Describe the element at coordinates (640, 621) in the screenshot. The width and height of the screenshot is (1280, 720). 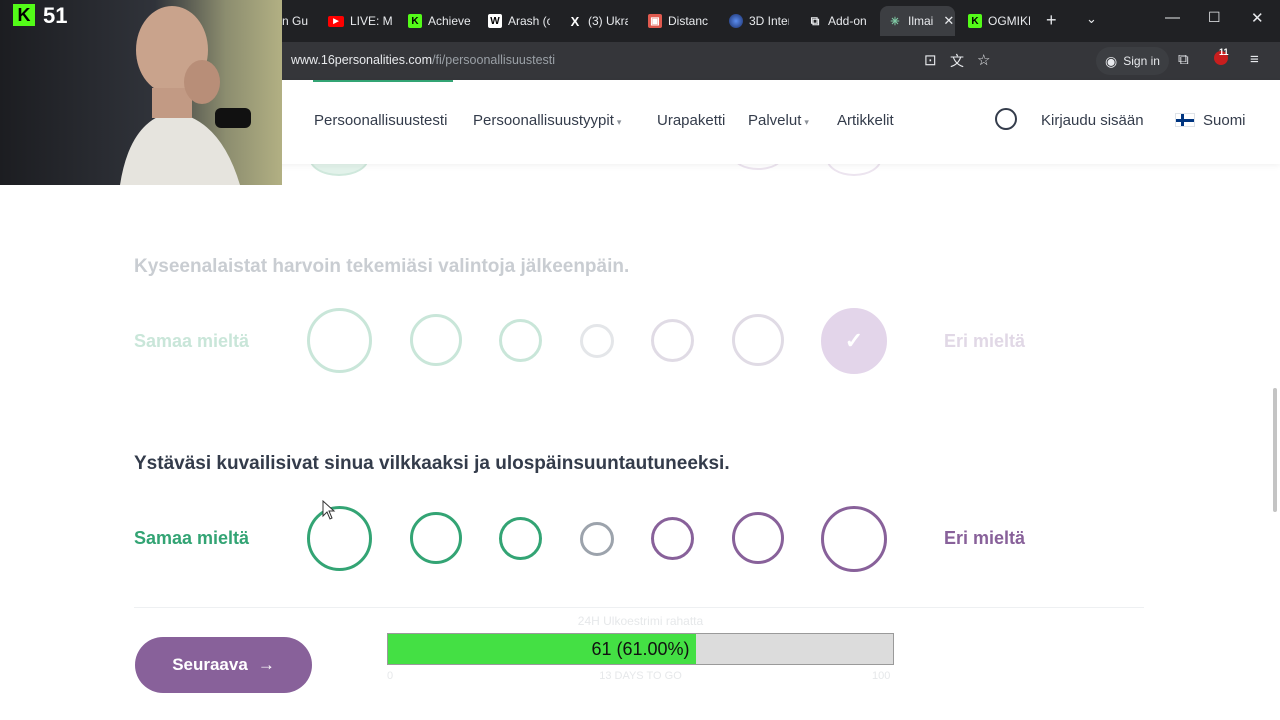
I see `stream-goal-title: 24H Ulkoestrimi rahatta` at that location.